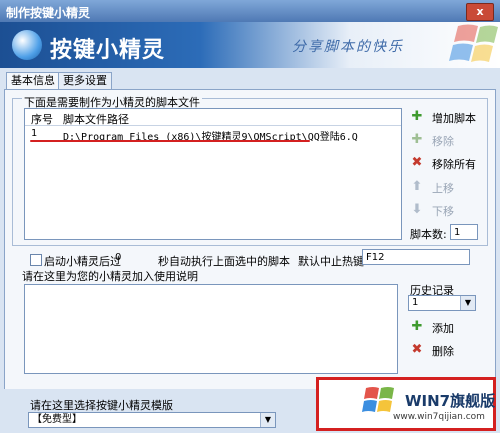  What do you see at coordinates (450, 401) in the screenshot?
I see `watermark-text: WIN7旗舰版` at bounding box center [450, 401].